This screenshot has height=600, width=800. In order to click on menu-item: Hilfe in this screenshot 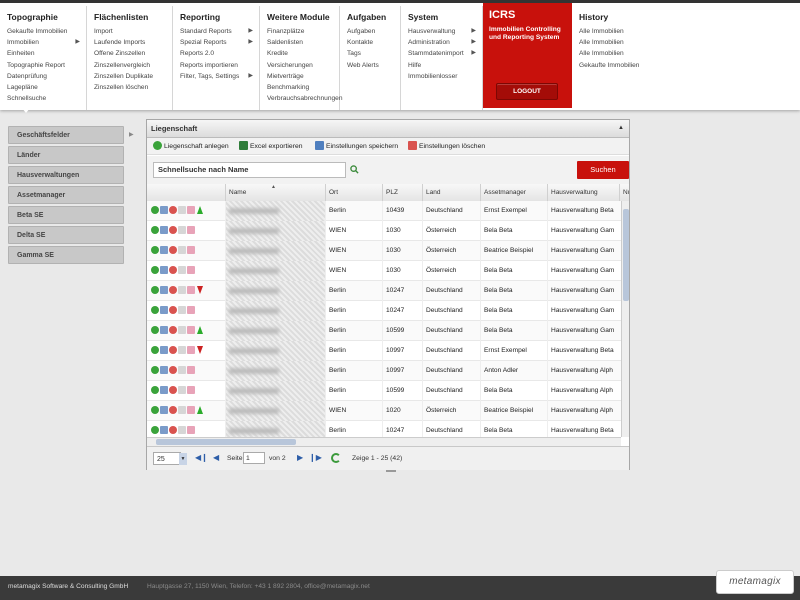, I will do `click(445, 65)`.